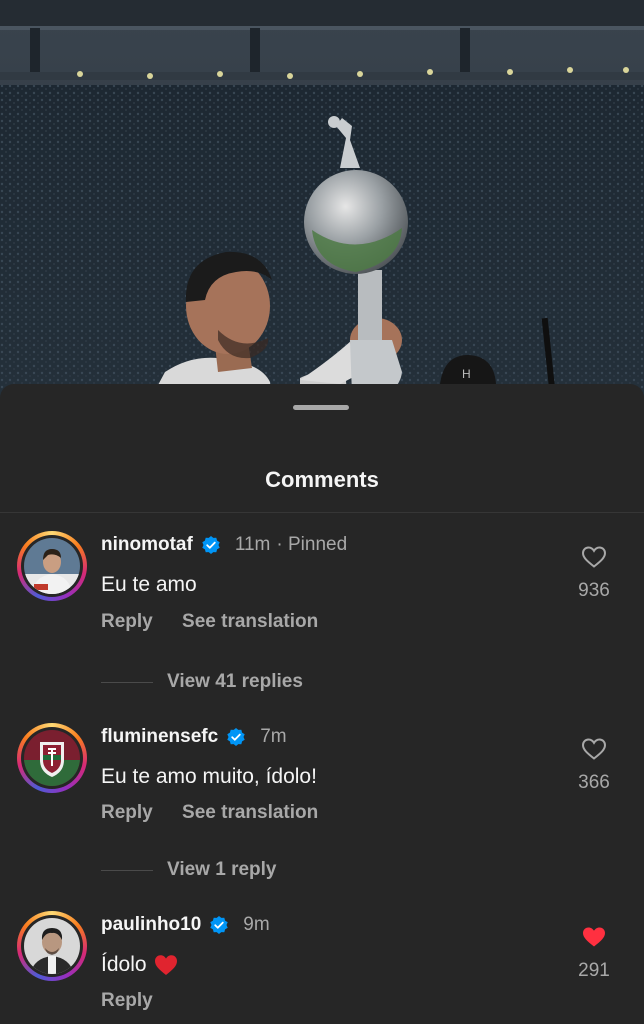 This screenshot has width=644, height=1024. What do you see at coordinates (594, 953) in the screenshot?
I see `like-button: 291` at bounding box center [594, 953].